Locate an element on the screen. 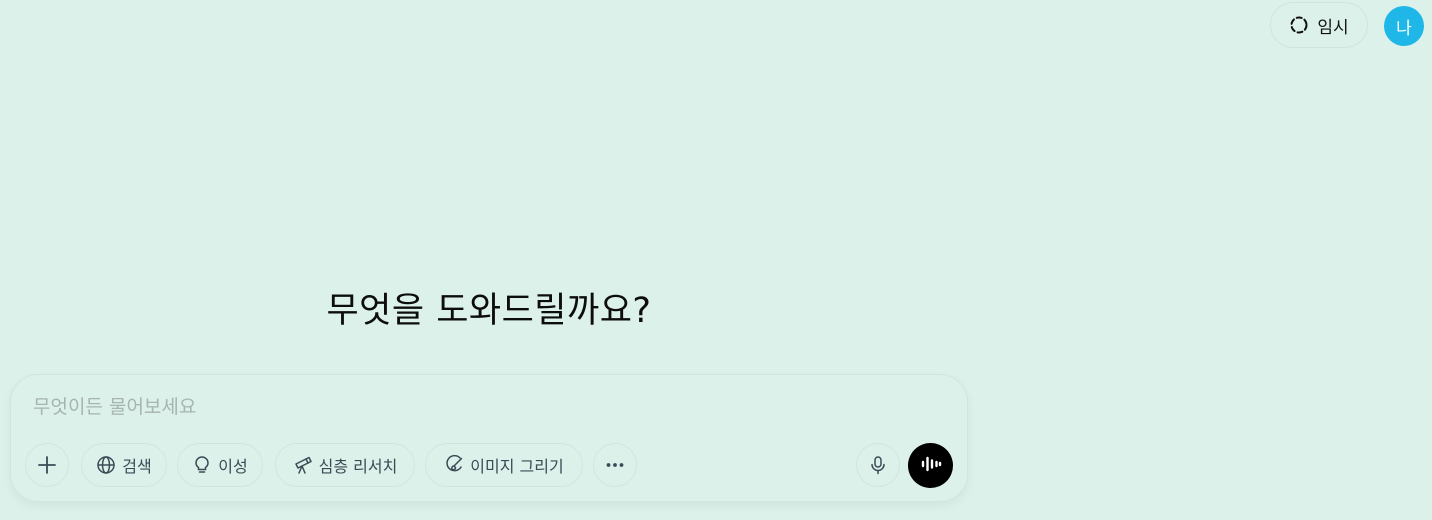 Image resolution: width=1432 pixels, height=520 pixels. reason-label: 이성 is located at coordinates (233, 466).